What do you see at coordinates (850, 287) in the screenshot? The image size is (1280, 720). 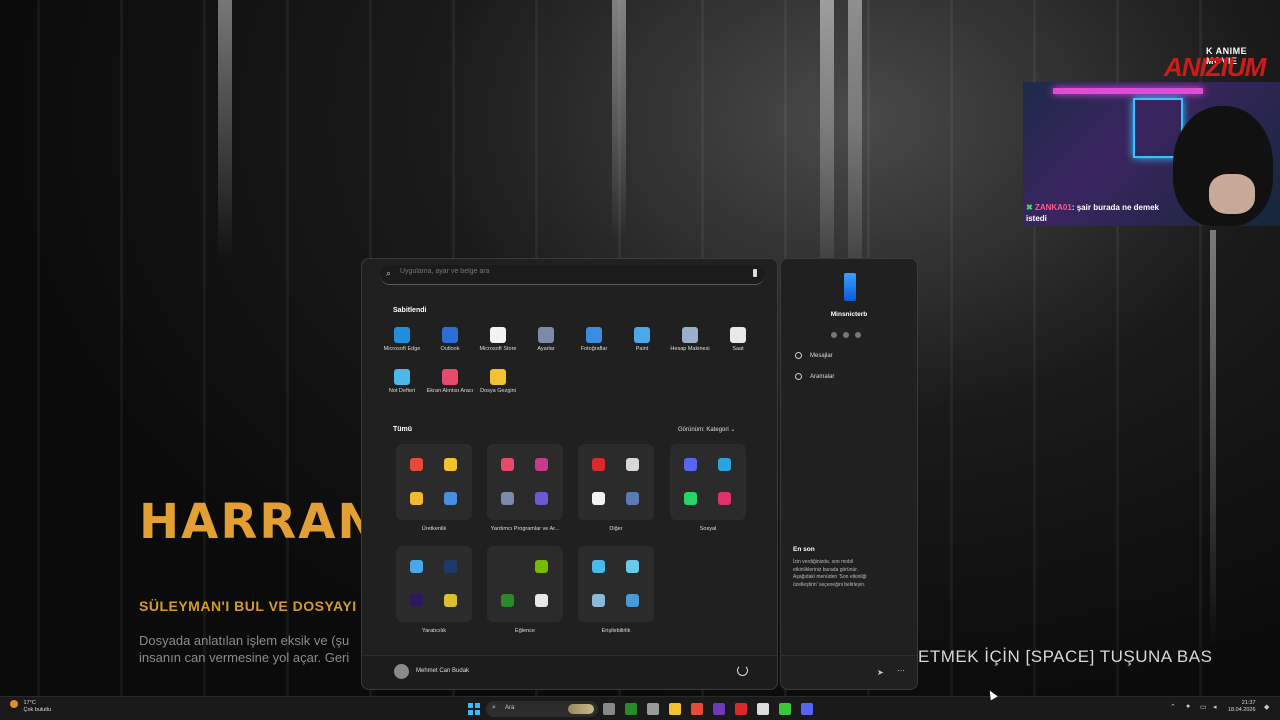 I see `phone-device-icon` at bounding box center [850, 287].